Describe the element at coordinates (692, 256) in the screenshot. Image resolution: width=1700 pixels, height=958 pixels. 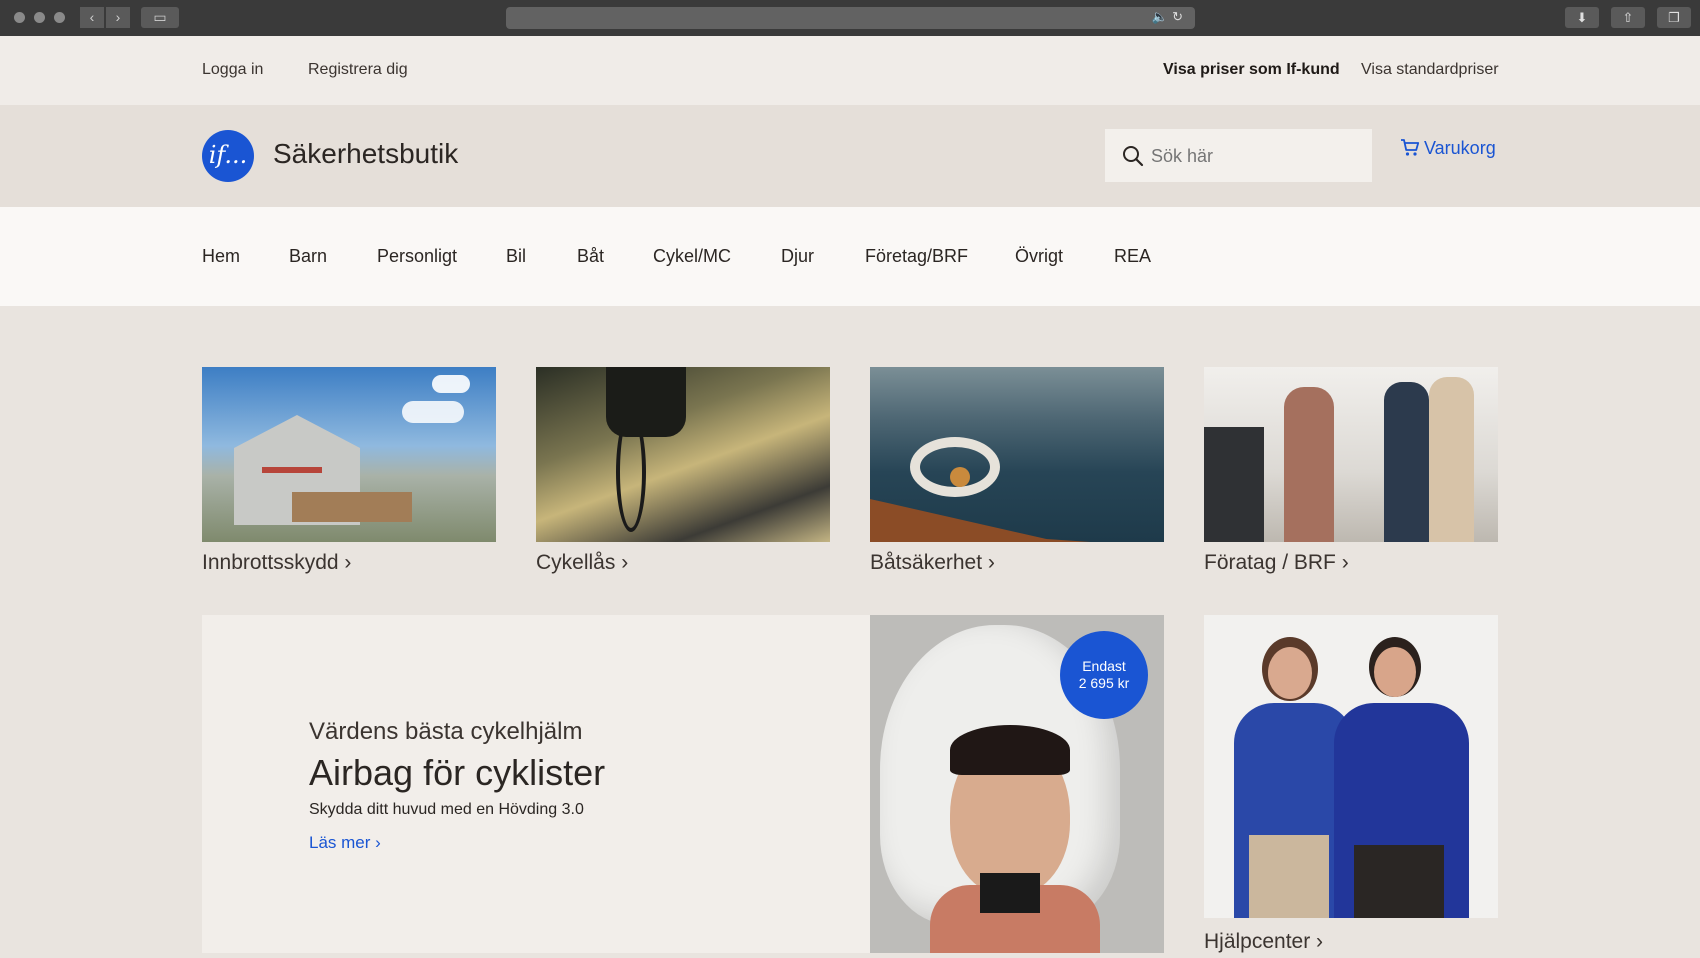
I see `nav-item-cykel-mc: Cykel/MC` at that location.